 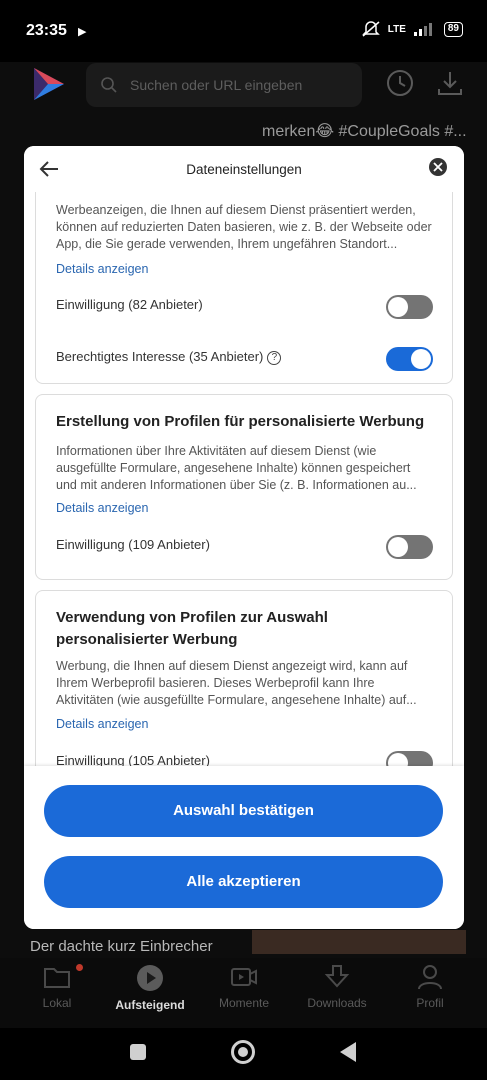 I want to click on back-button, so click(x=348, y=1052).